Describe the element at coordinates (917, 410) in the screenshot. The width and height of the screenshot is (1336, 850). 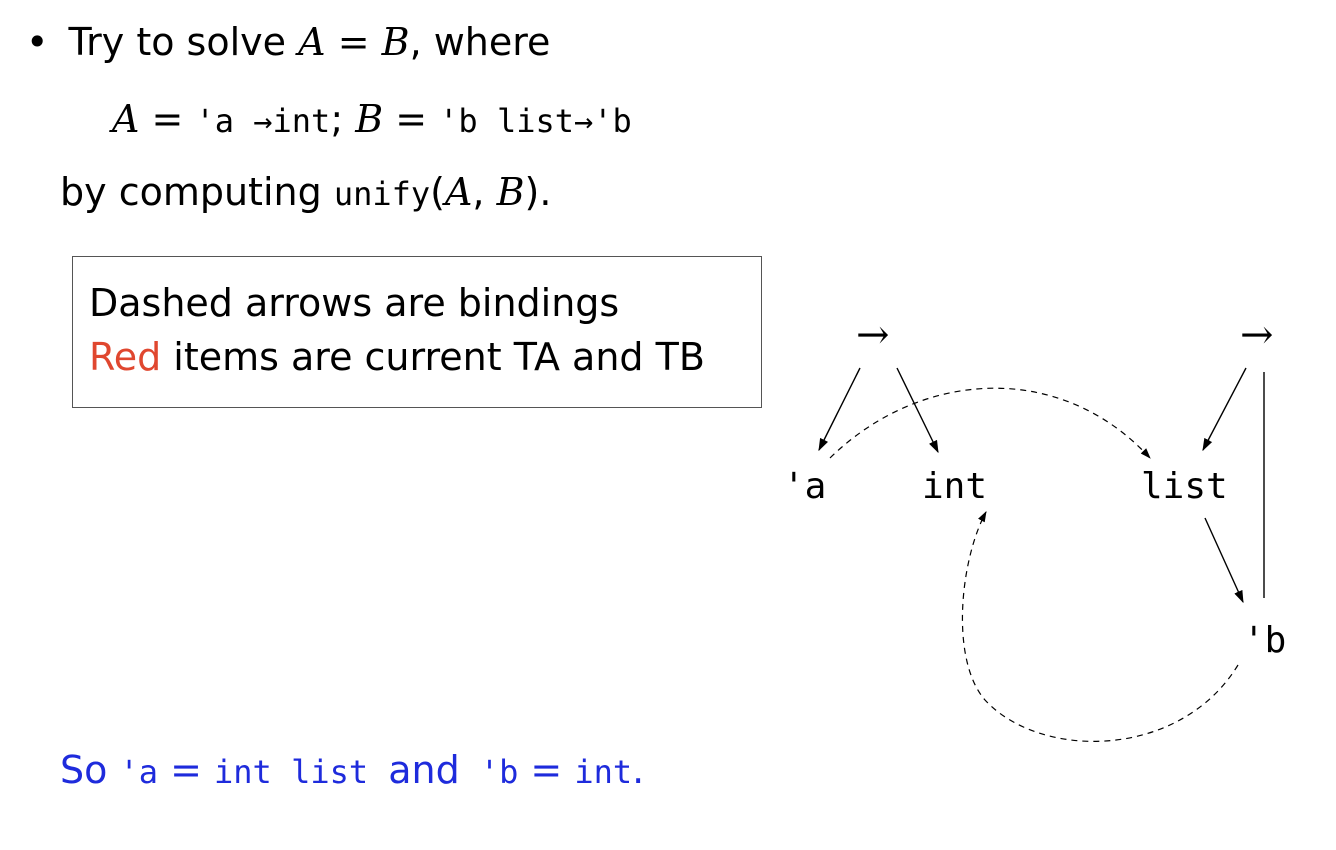
I see `edge-arrow-to-int` at that location.